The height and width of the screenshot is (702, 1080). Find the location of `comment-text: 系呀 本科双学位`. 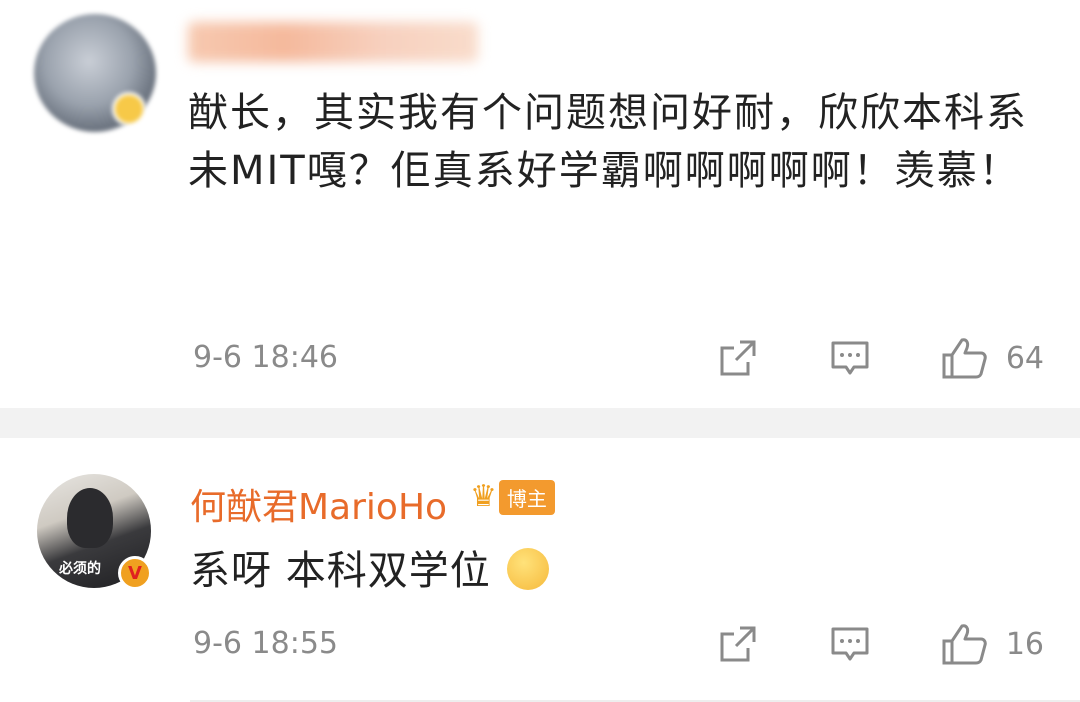

comment-text: 系呀 本科双学位 is located at coordinates (369, 571).